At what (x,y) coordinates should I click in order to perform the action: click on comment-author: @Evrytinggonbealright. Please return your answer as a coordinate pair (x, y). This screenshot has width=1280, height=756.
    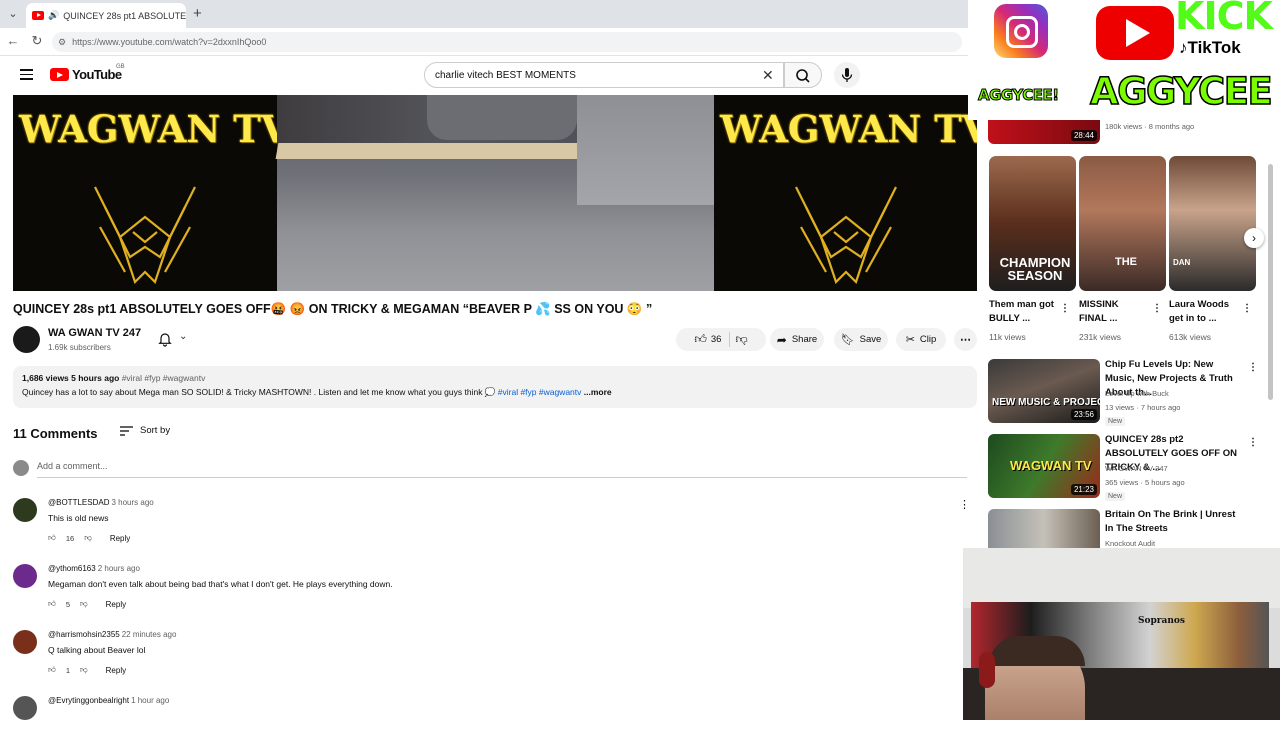
    Looking at the image, I should click on (88, 700).